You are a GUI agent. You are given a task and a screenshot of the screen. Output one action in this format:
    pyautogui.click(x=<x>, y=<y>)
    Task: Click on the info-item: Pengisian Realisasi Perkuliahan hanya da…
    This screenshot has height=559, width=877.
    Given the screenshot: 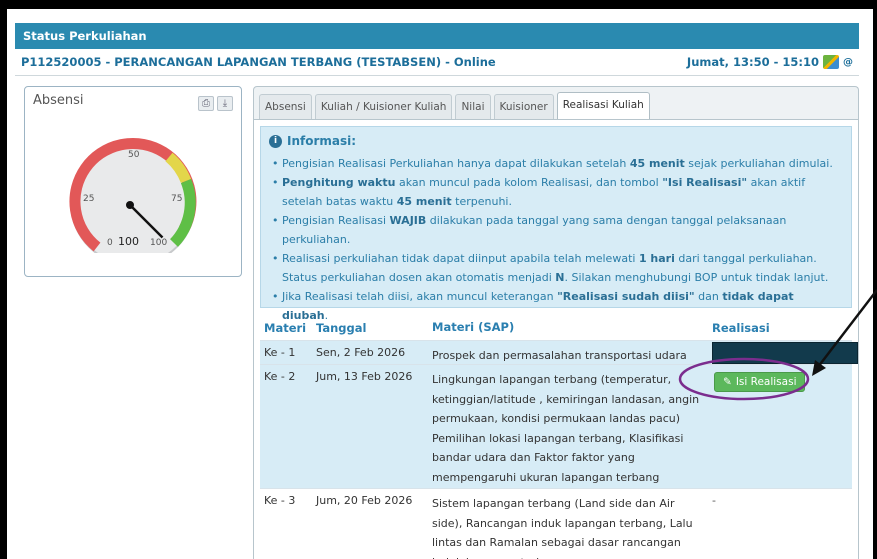 What is the action you would take?
    pyautogui.click(x=556, y=163)
    